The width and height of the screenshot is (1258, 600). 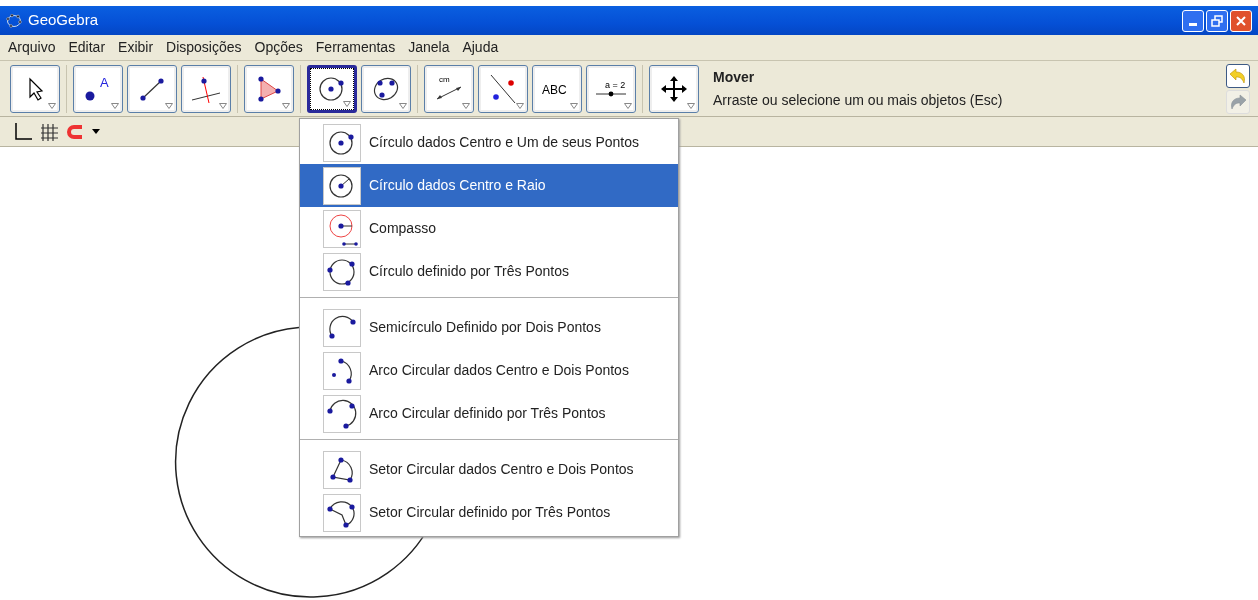 What do you see at coordinates (429, 47) in the screenshot?
I see `menu-item: Janela` at bounding box center [429, 47].